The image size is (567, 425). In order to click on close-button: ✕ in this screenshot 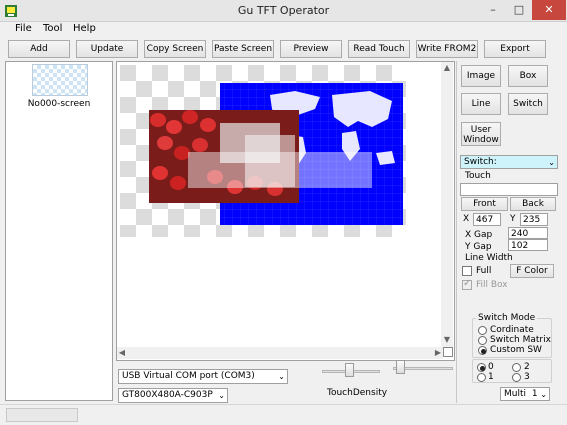, I will do `click(549, 10)`.